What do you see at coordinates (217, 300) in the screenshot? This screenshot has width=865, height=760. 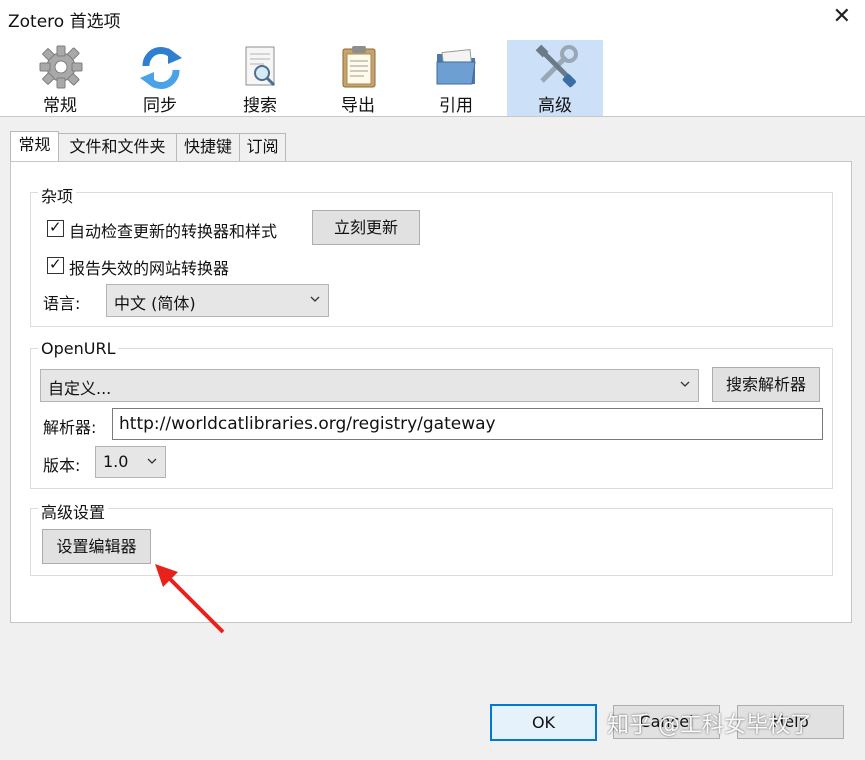 I see `language-select: 中文 (简体)` at bounding box center [217, 300].